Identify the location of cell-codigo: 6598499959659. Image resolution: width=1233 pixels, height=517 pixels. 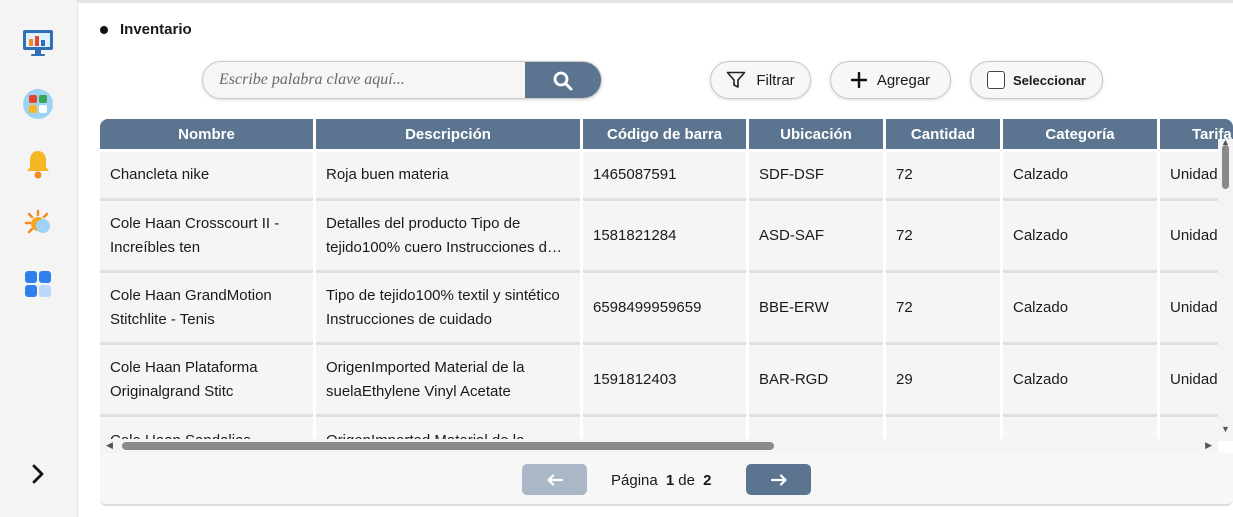
(664, 309).